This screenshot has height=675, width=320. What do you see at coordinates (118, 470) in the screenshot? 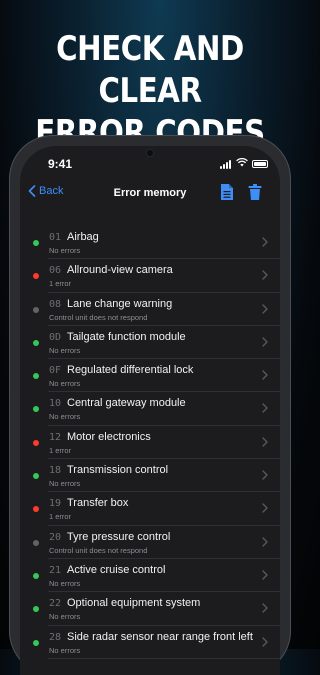
I see `module-name: Transmission control` at bounding box center [118, 470].